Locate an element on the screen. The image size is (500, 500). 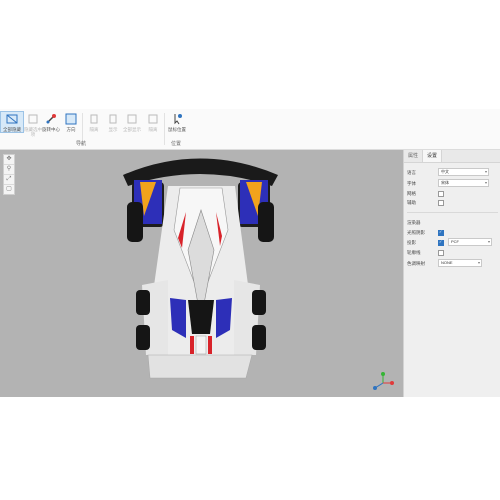
tool-label: 方向 is located at coordinates (71, 129).